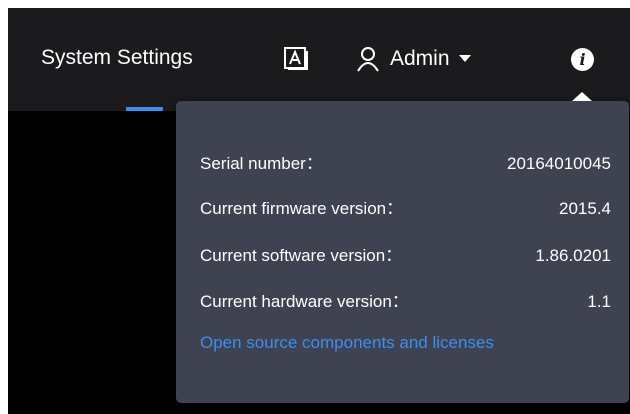  I want to click on info-icon: i, so click(582, 59).